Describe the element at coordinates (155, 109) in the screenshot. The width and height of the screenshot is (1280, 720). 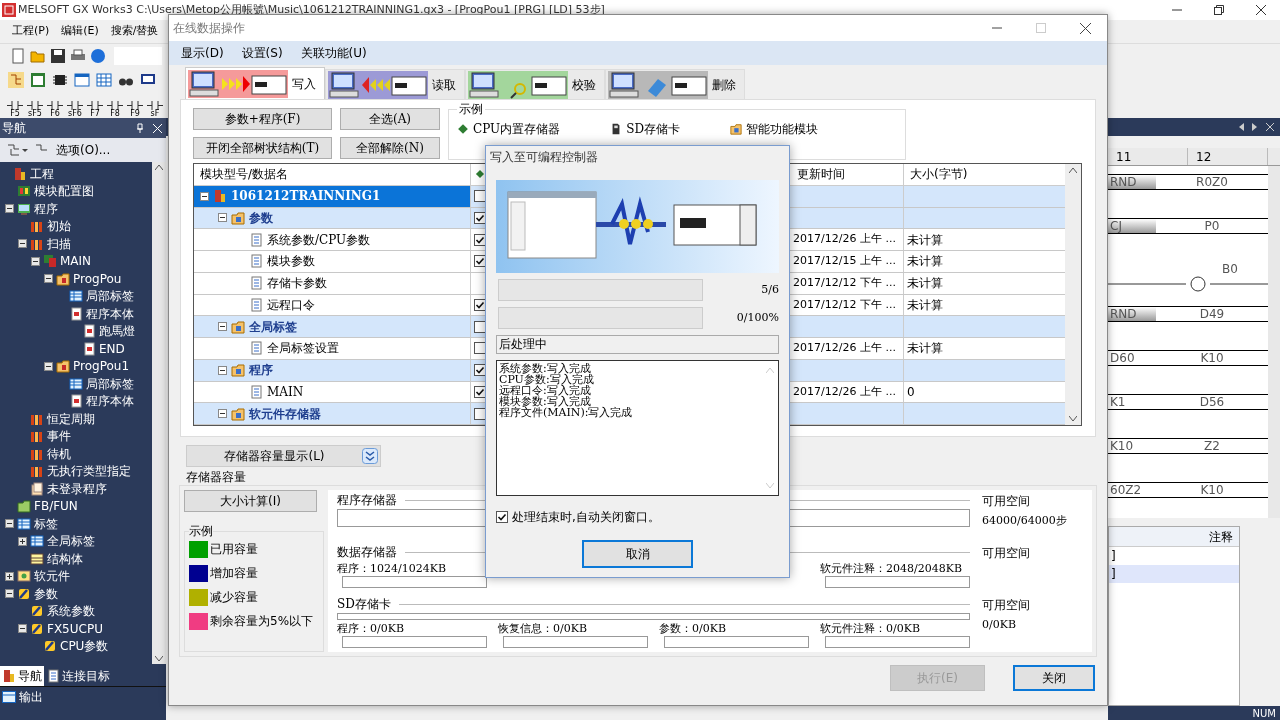
I see `function-key-button: sF` at that location.